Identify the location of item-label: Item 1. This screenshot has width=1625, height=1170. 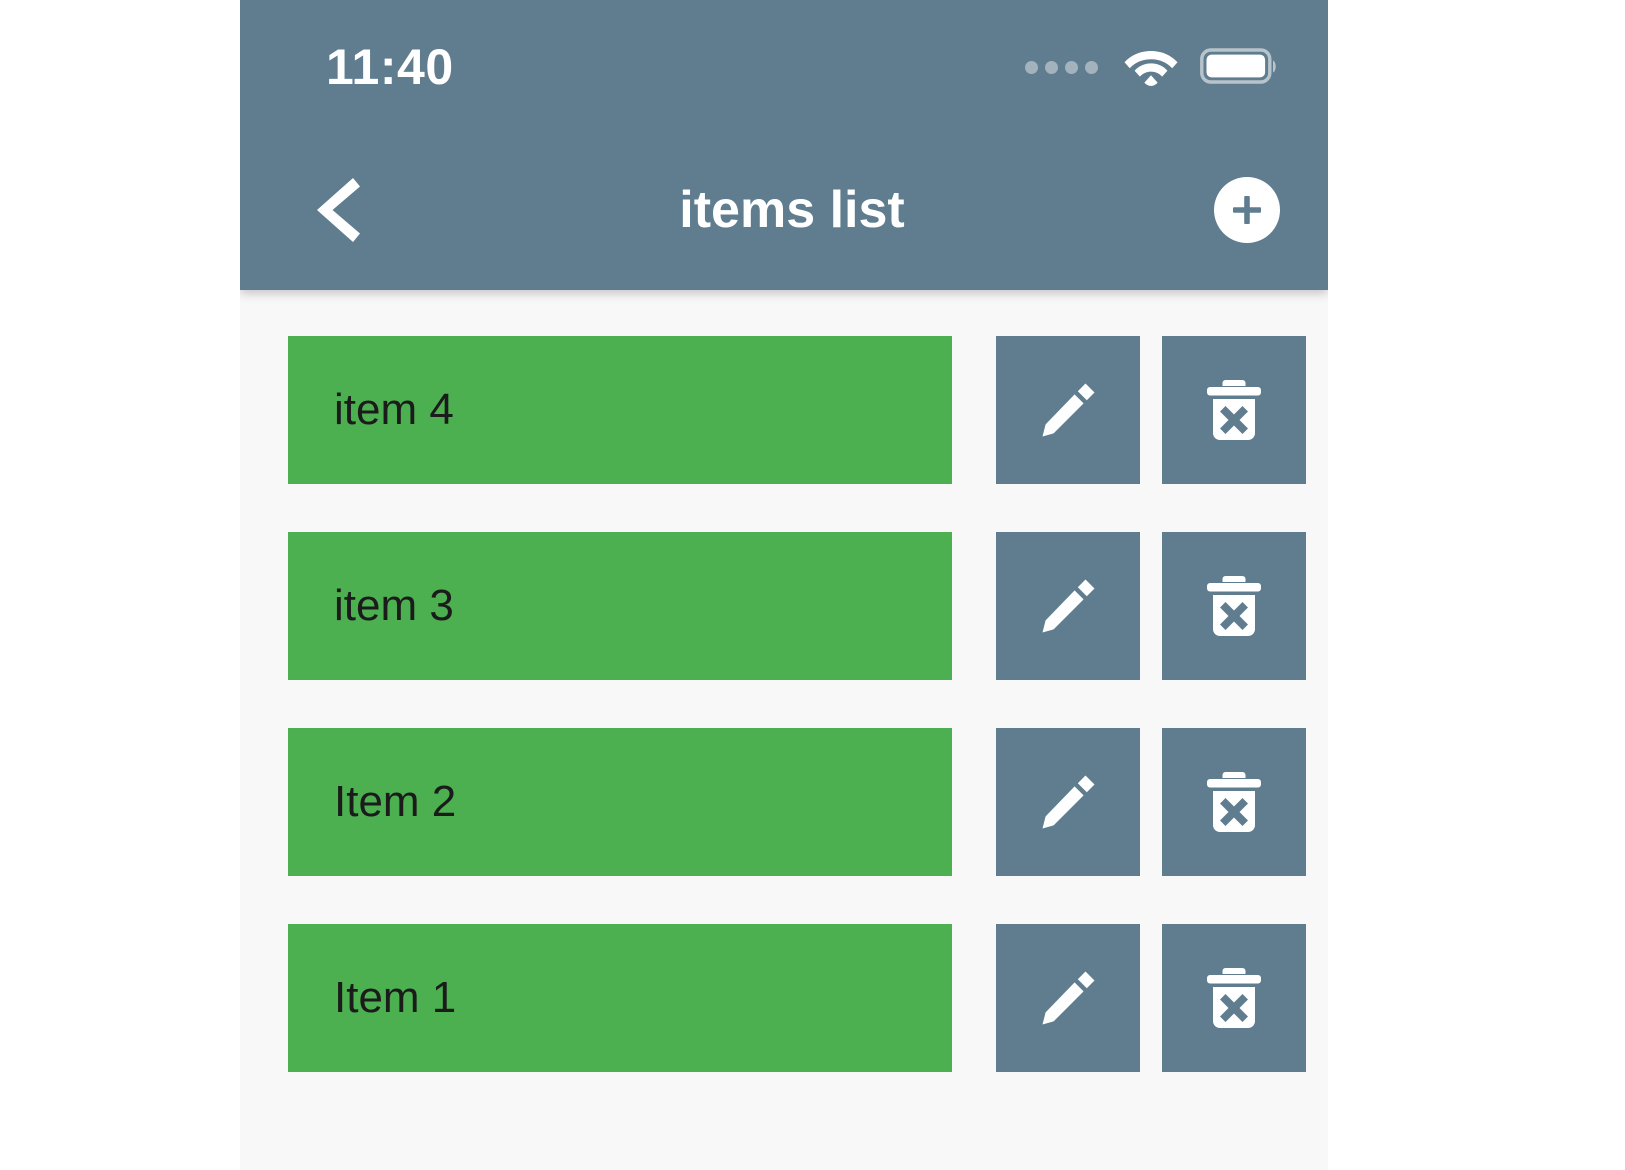
(620, 998).